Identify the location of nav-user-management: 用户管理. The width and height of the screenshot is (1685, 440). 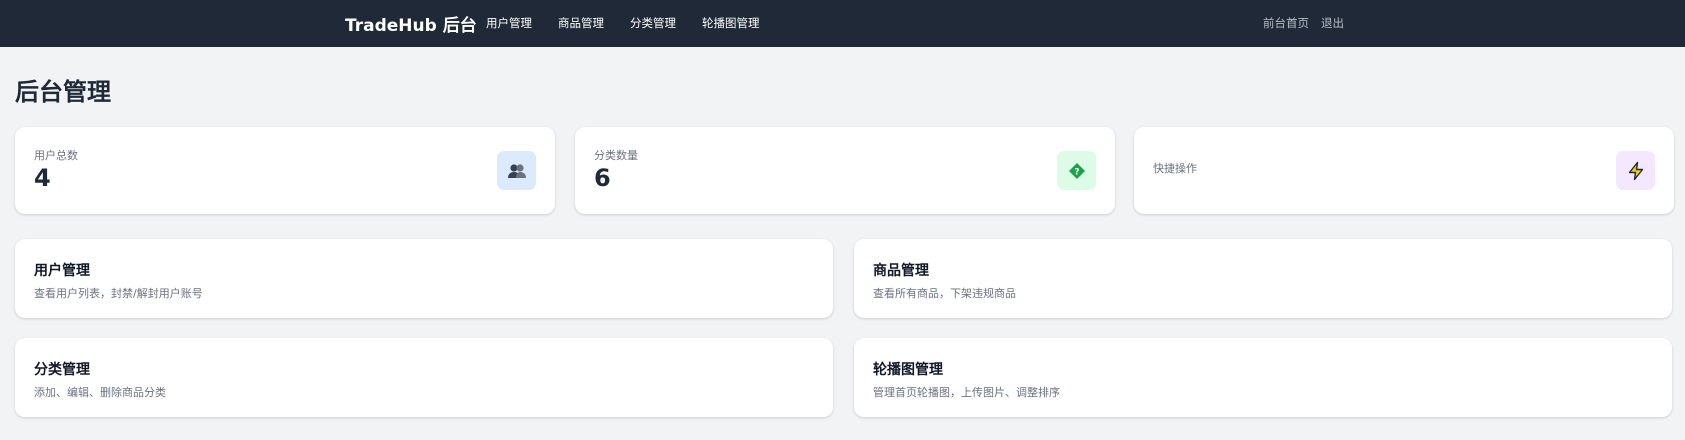
(509, 23).